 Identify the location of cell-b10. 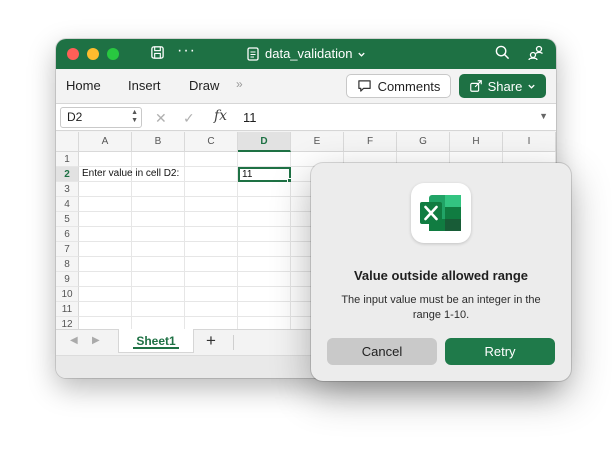
(158, 294).